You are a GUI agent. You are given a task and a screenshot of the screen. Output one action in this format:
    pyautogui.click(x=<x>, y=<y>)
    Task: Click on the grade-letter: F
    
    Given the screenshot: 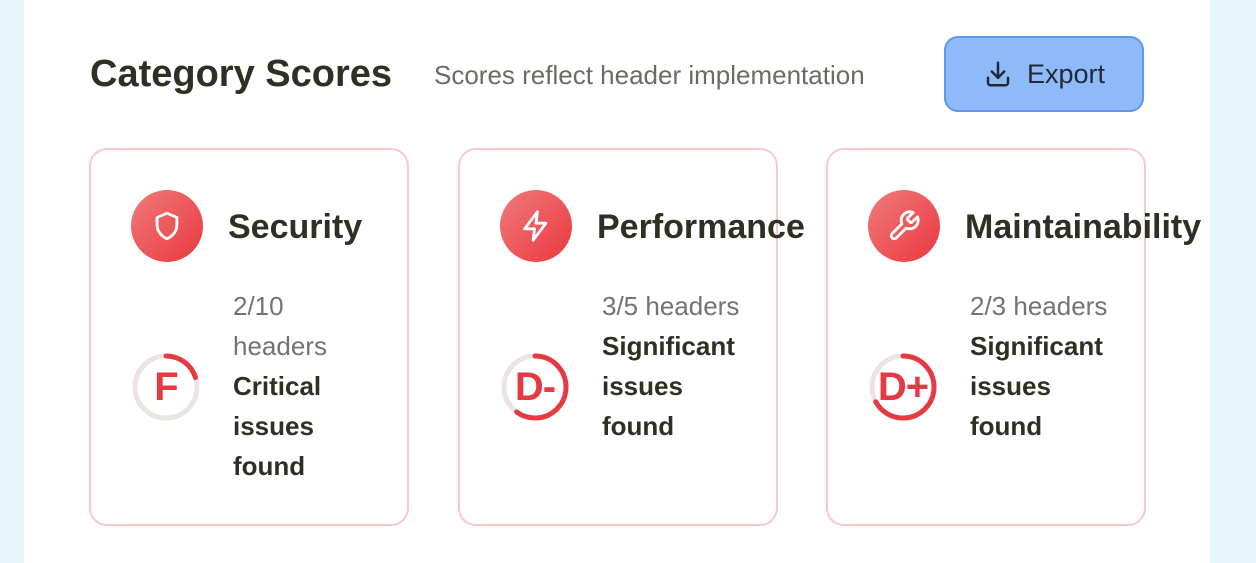 What is the action you would take?
    pyautogui.click(x=166, y=386)
    